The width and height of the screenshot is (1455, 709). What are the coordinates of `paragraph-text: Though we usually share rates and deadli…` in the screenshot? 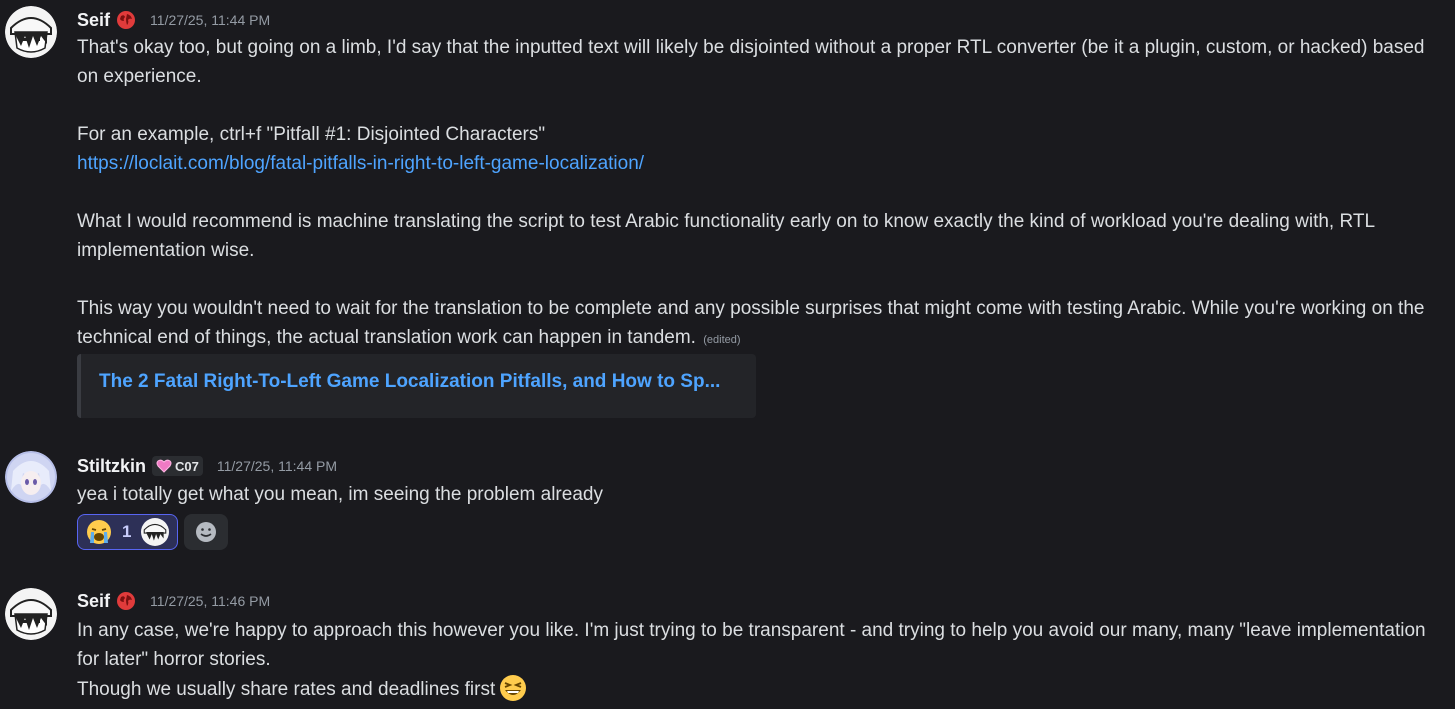 It's located at (286, 689).